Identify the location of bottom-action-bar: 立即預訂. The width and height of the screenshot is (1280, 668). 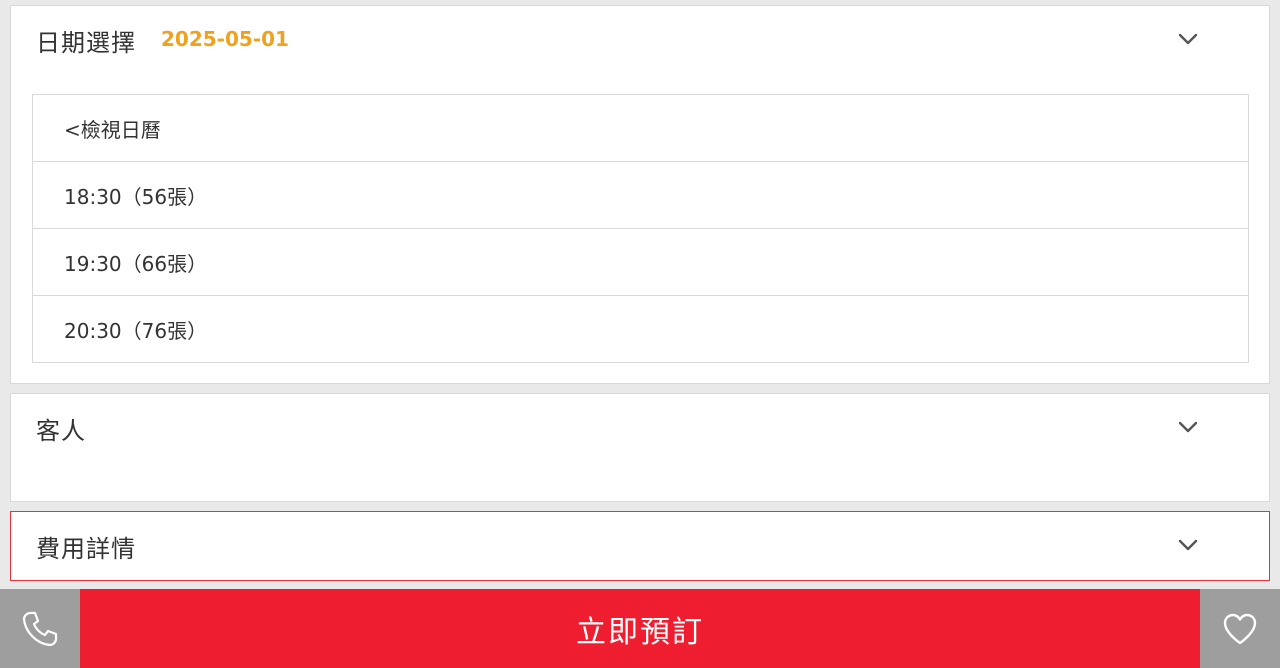
(640, 628).